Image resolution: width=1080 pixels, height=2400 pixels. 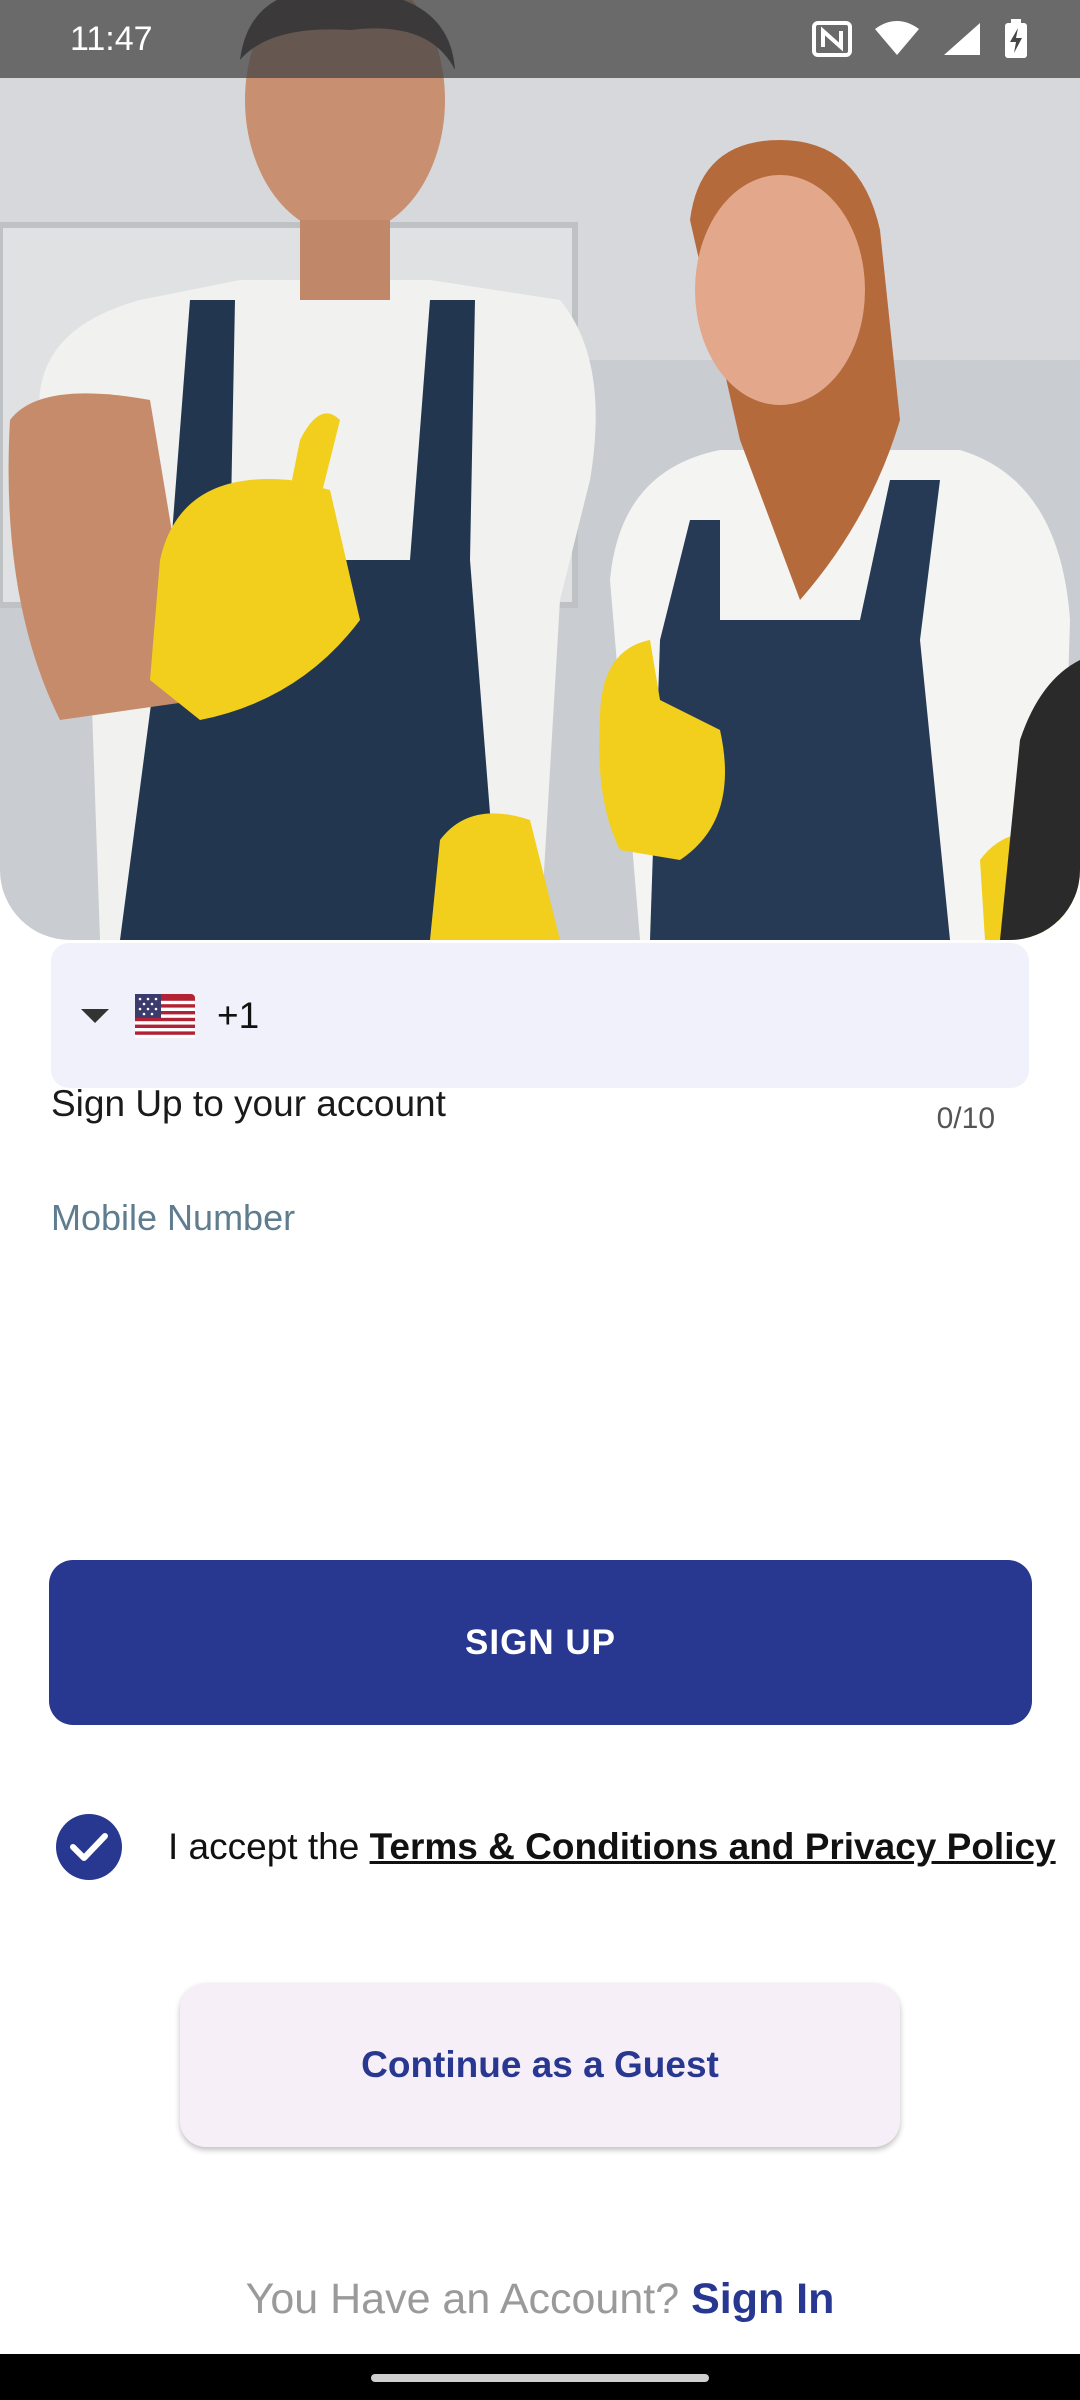 I want to click on continue-as-guest-button: Continue as a Guest, so click(x=540, y=2065).